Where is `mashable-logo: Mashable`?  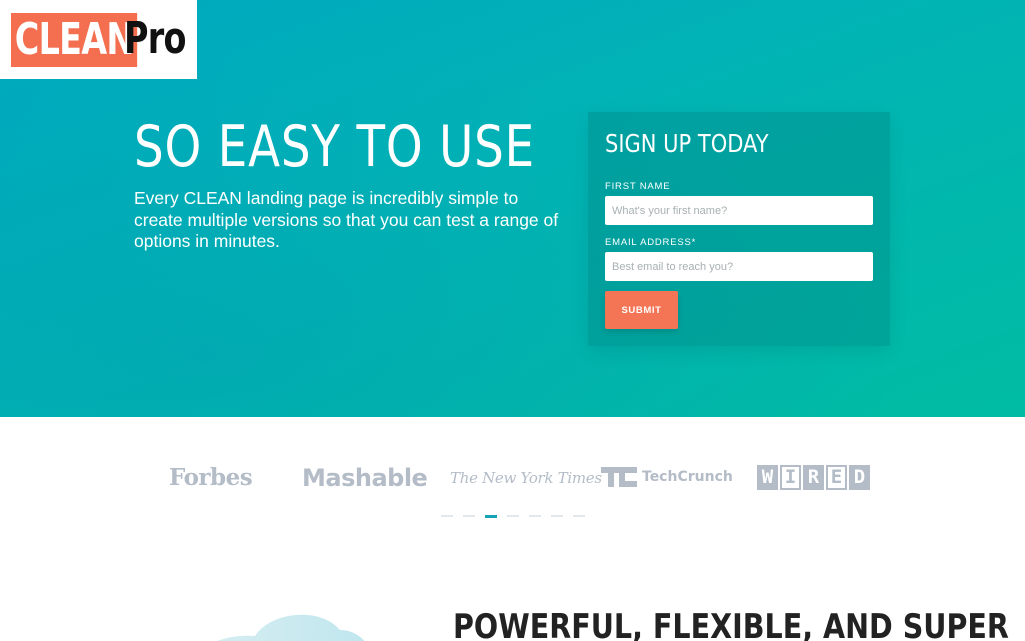
mashable-logo: Mashable is located at coordinates (365, 478).